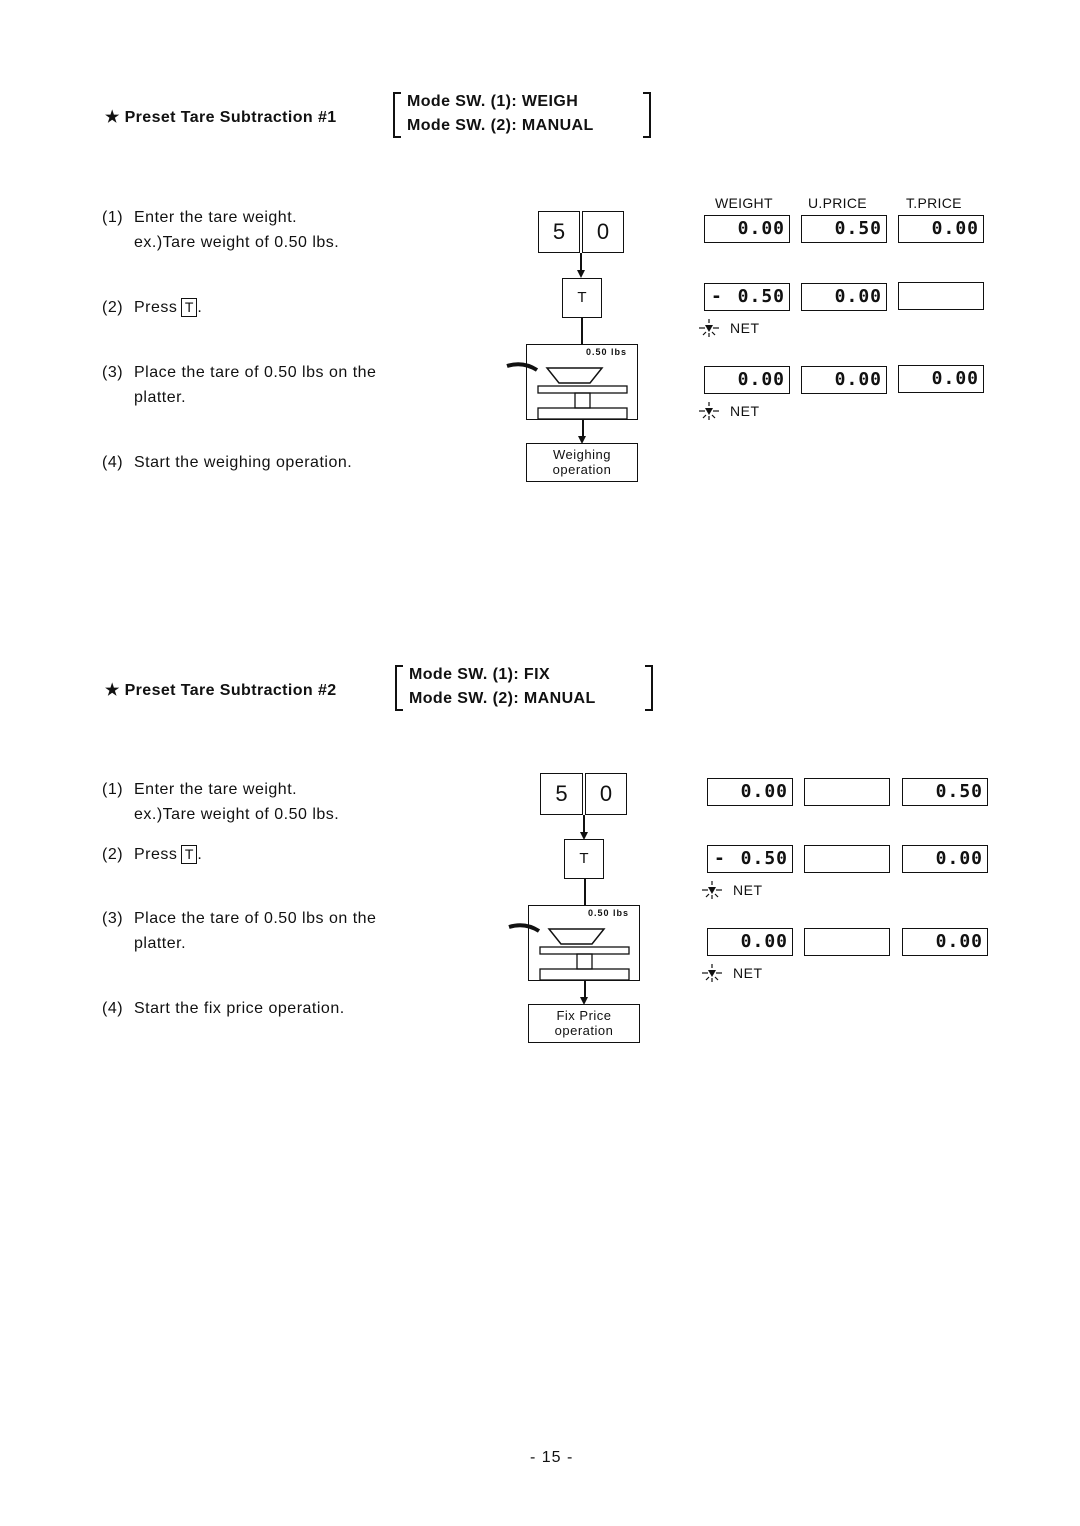 This screenshot has width=1080, height=1526. What do you see at coordinates (941, 296) in the screenshot?
I see `total-price-display` at bounding box center [941, 296].